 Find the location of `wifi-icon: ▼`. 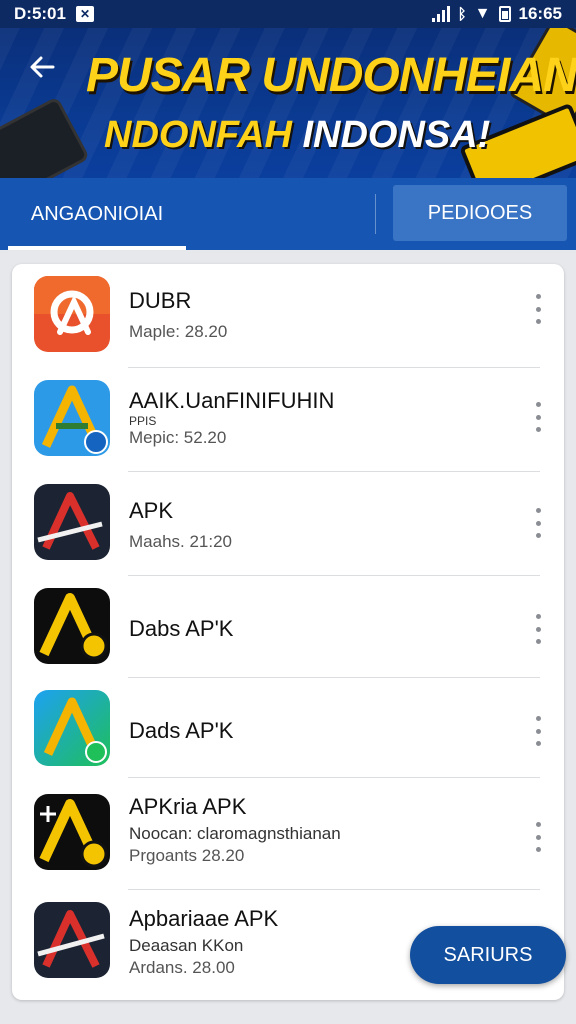

wifi-icon: ▼ is located at coordinates (482, 13).